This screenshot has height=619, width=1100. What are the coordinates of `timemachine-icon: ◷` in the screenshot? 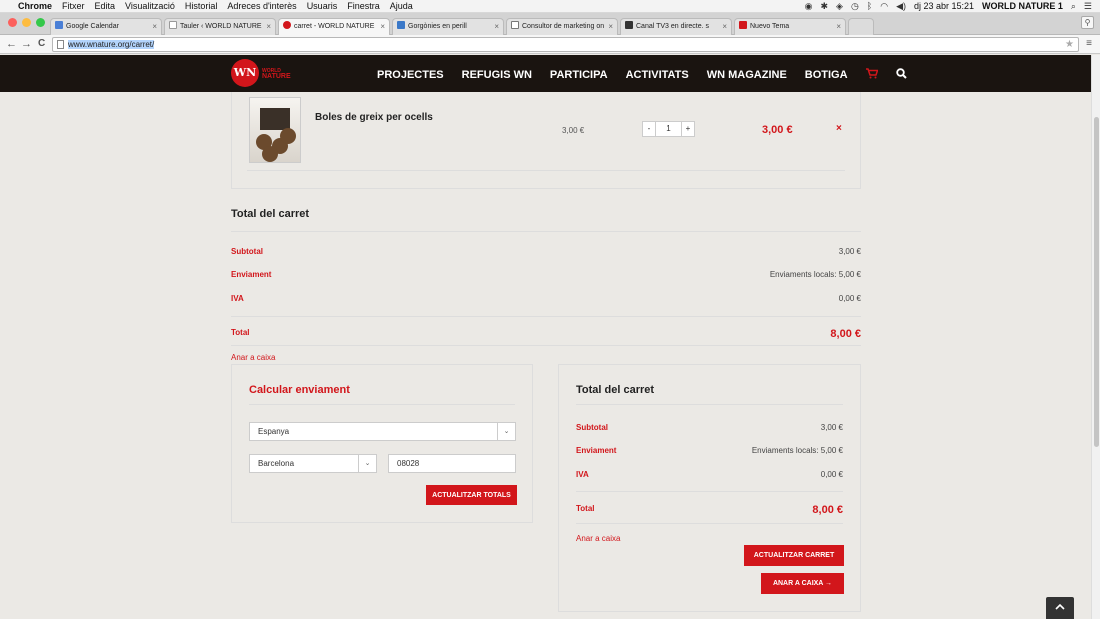 It's located at (855, 6).